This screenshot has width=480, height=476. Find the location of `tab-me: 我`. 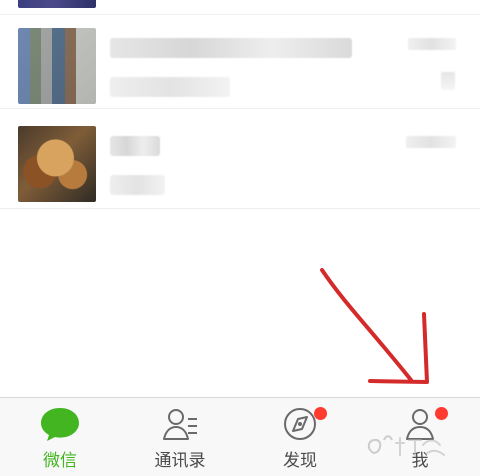

tab-me: 我 is located at coordinates (420, 437).